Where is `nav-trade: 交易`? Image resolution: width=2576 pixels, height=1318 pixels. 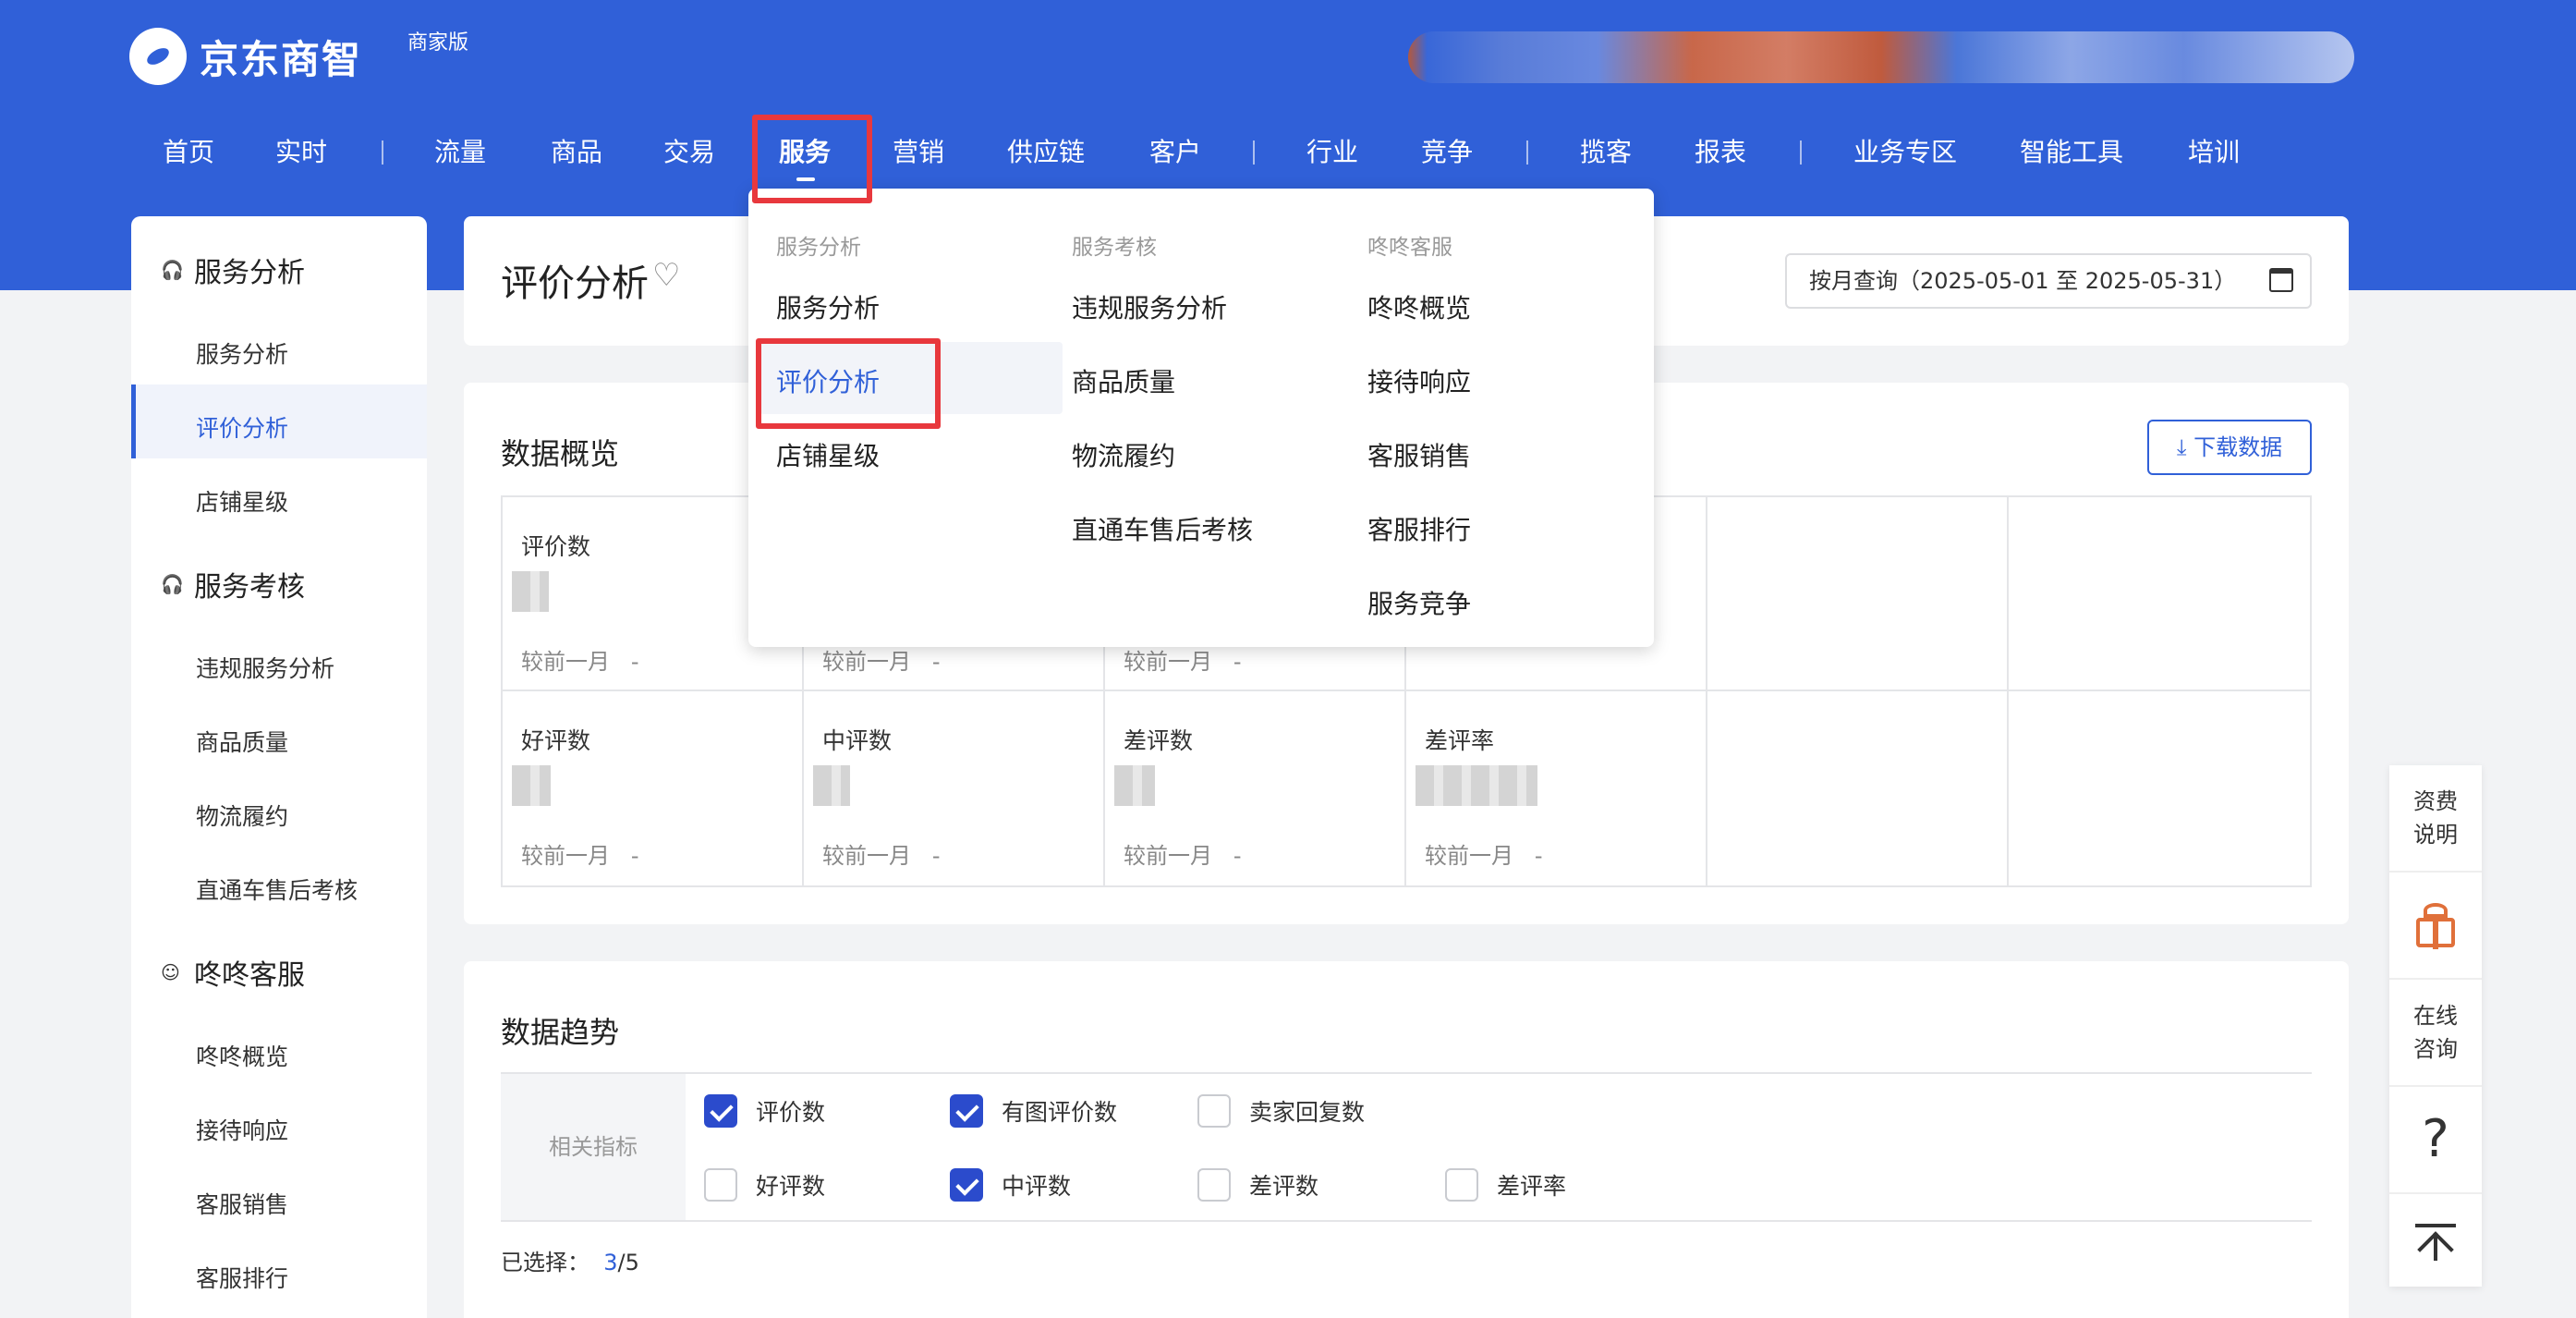
nav-trade: 交易 is located at coordinates (689, 152).